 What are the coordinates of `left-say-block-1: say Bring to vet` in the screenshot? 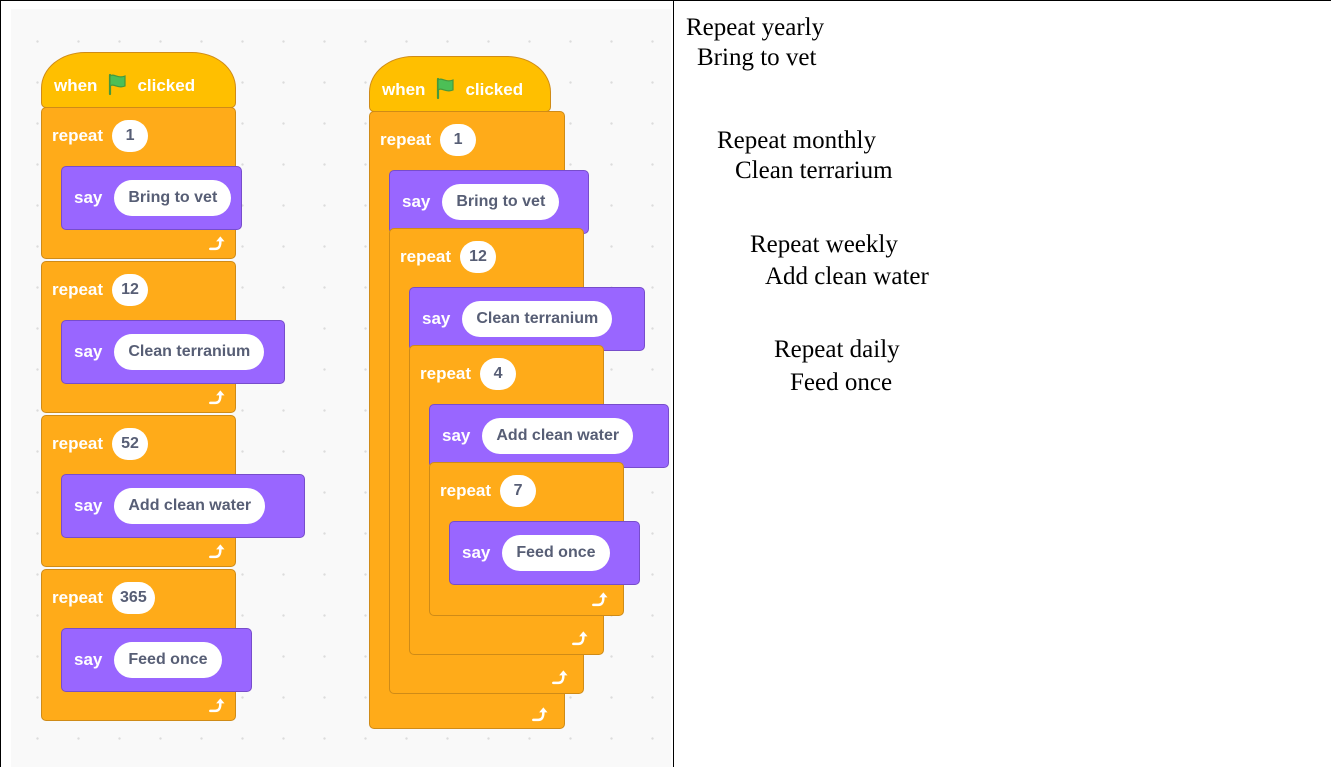 It's located at (151, 198).